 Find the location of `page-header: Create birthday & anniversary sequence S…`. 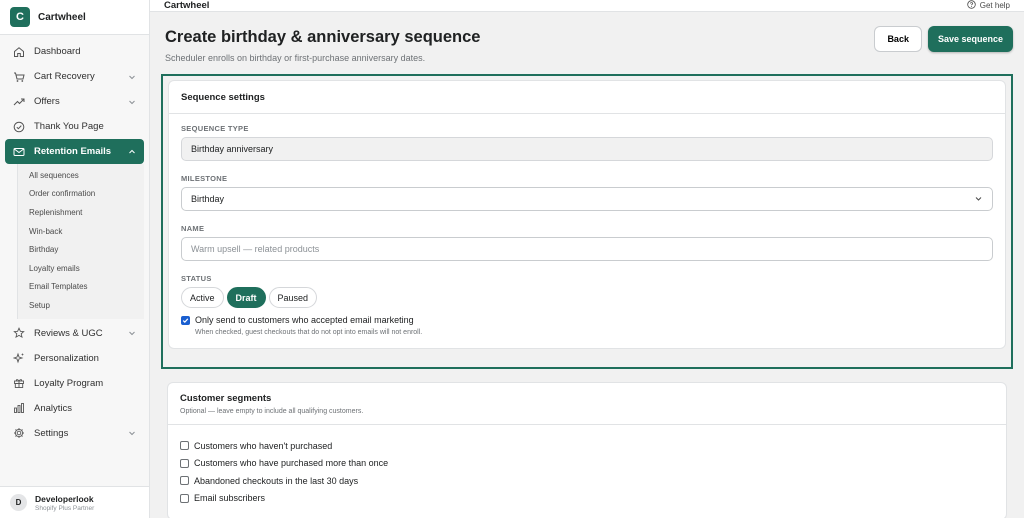

page-header: Create birthday & anniversary sequence S… is located at coordinates (587, 48).